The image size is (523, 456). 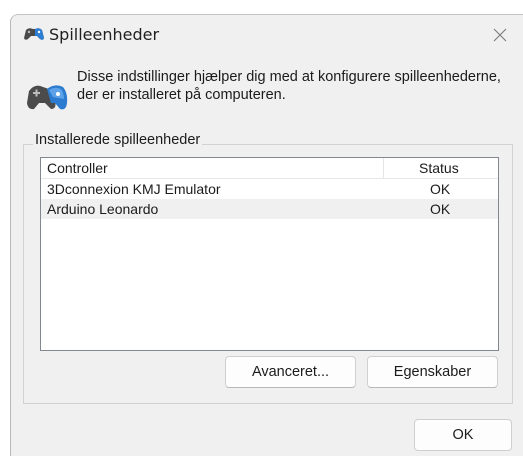 What do you see at coordinates (269, 209) in the screenshot?
I see `list-item: Arduino Leonardo OK` at bounding box center [269, 209].